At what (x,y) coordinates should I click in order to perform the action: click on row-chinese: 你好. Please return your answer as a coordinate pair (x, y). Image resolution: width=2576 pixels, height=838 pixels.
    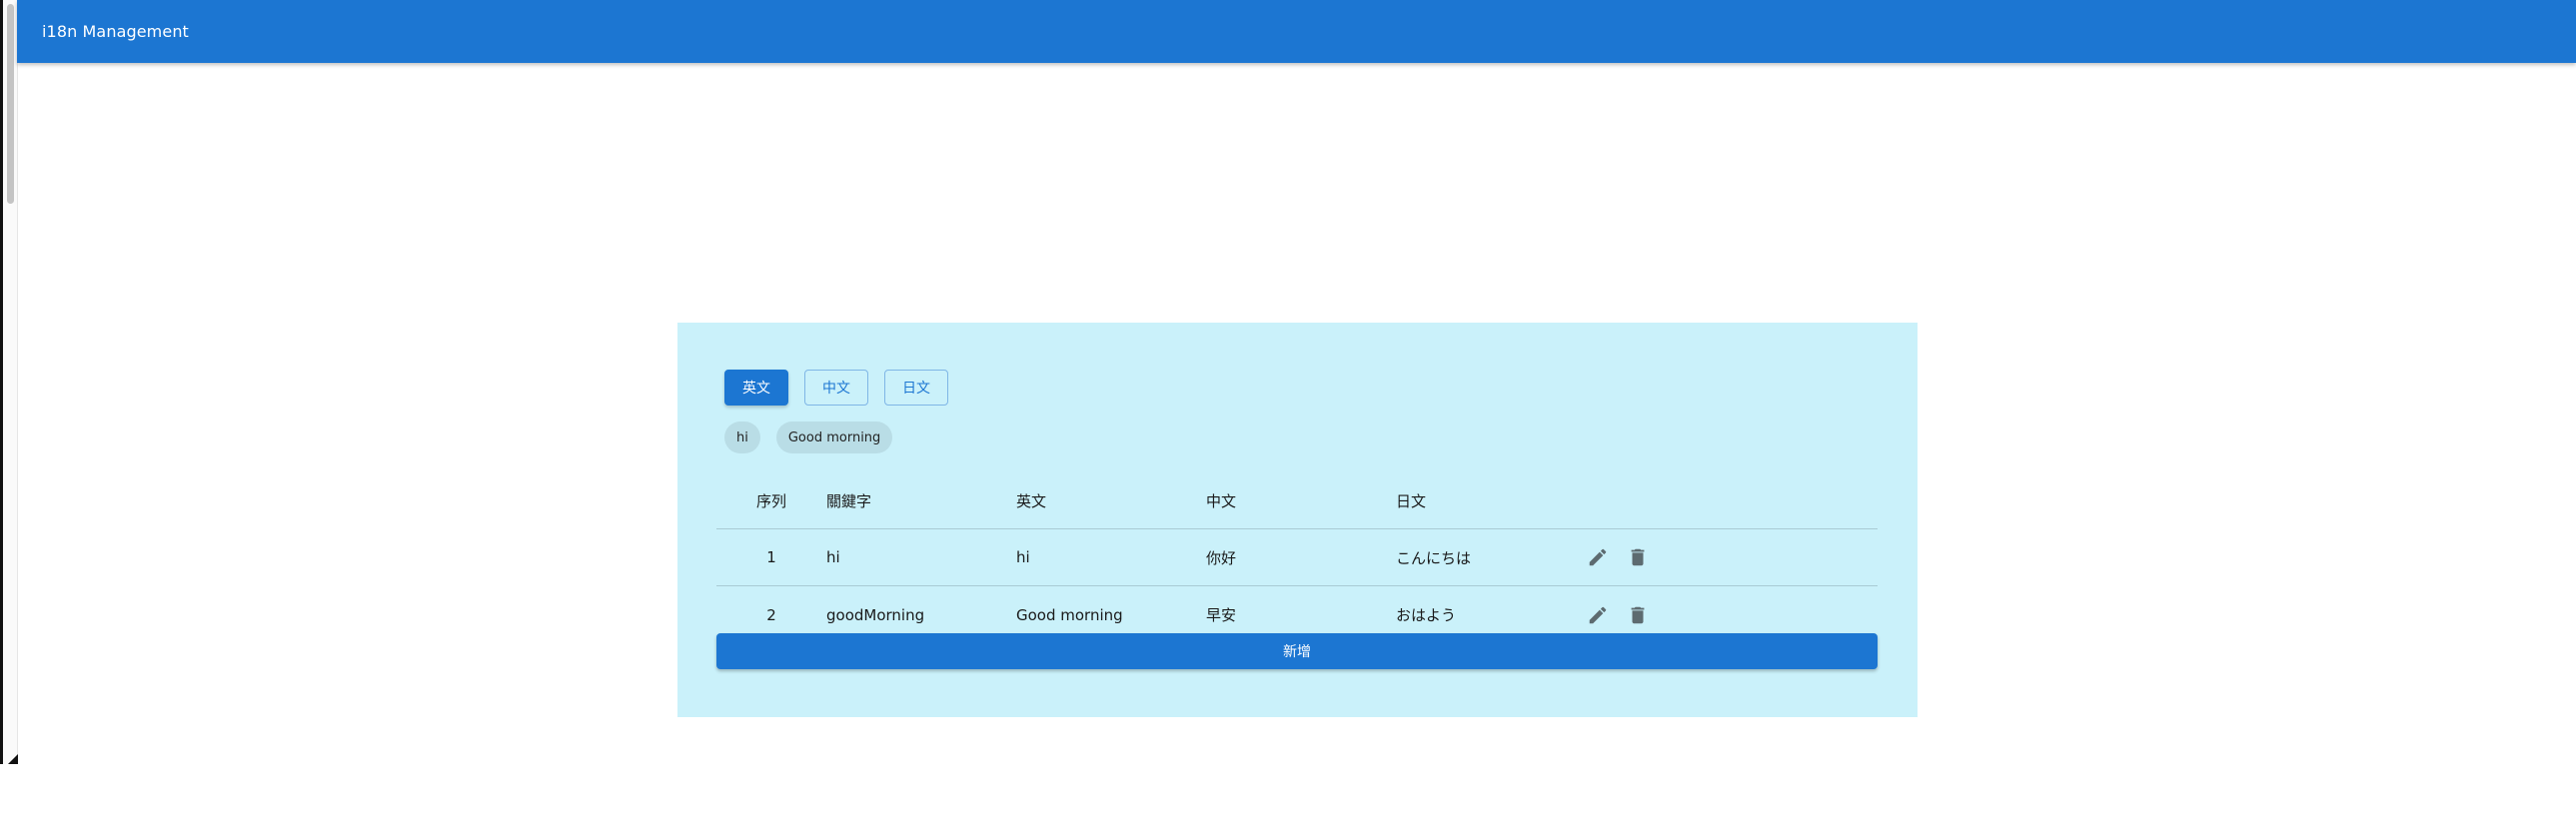
    Looking at the image, I should click on (1221, 557).